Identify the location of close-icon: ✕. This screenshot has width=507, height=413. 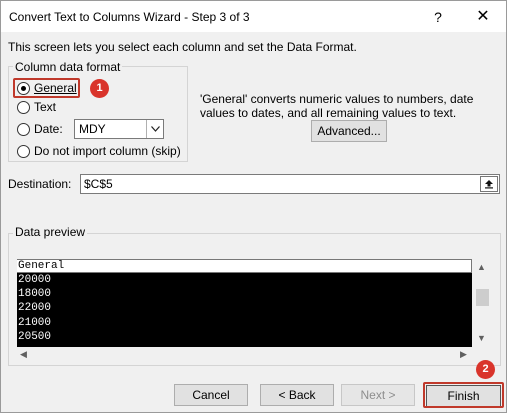
(483, 17).